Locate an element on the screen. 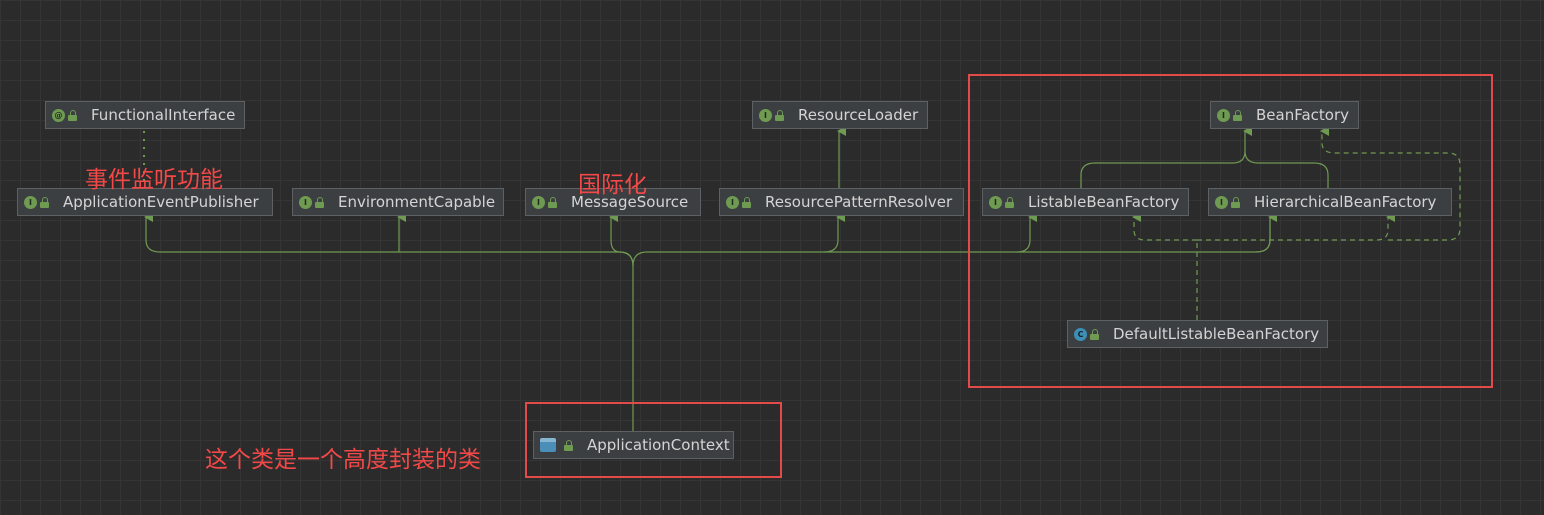 The image size is (1544, 515). node-resource-pattern-resolver: I ResourcePatternResolver is located at coordinates (841, 202).